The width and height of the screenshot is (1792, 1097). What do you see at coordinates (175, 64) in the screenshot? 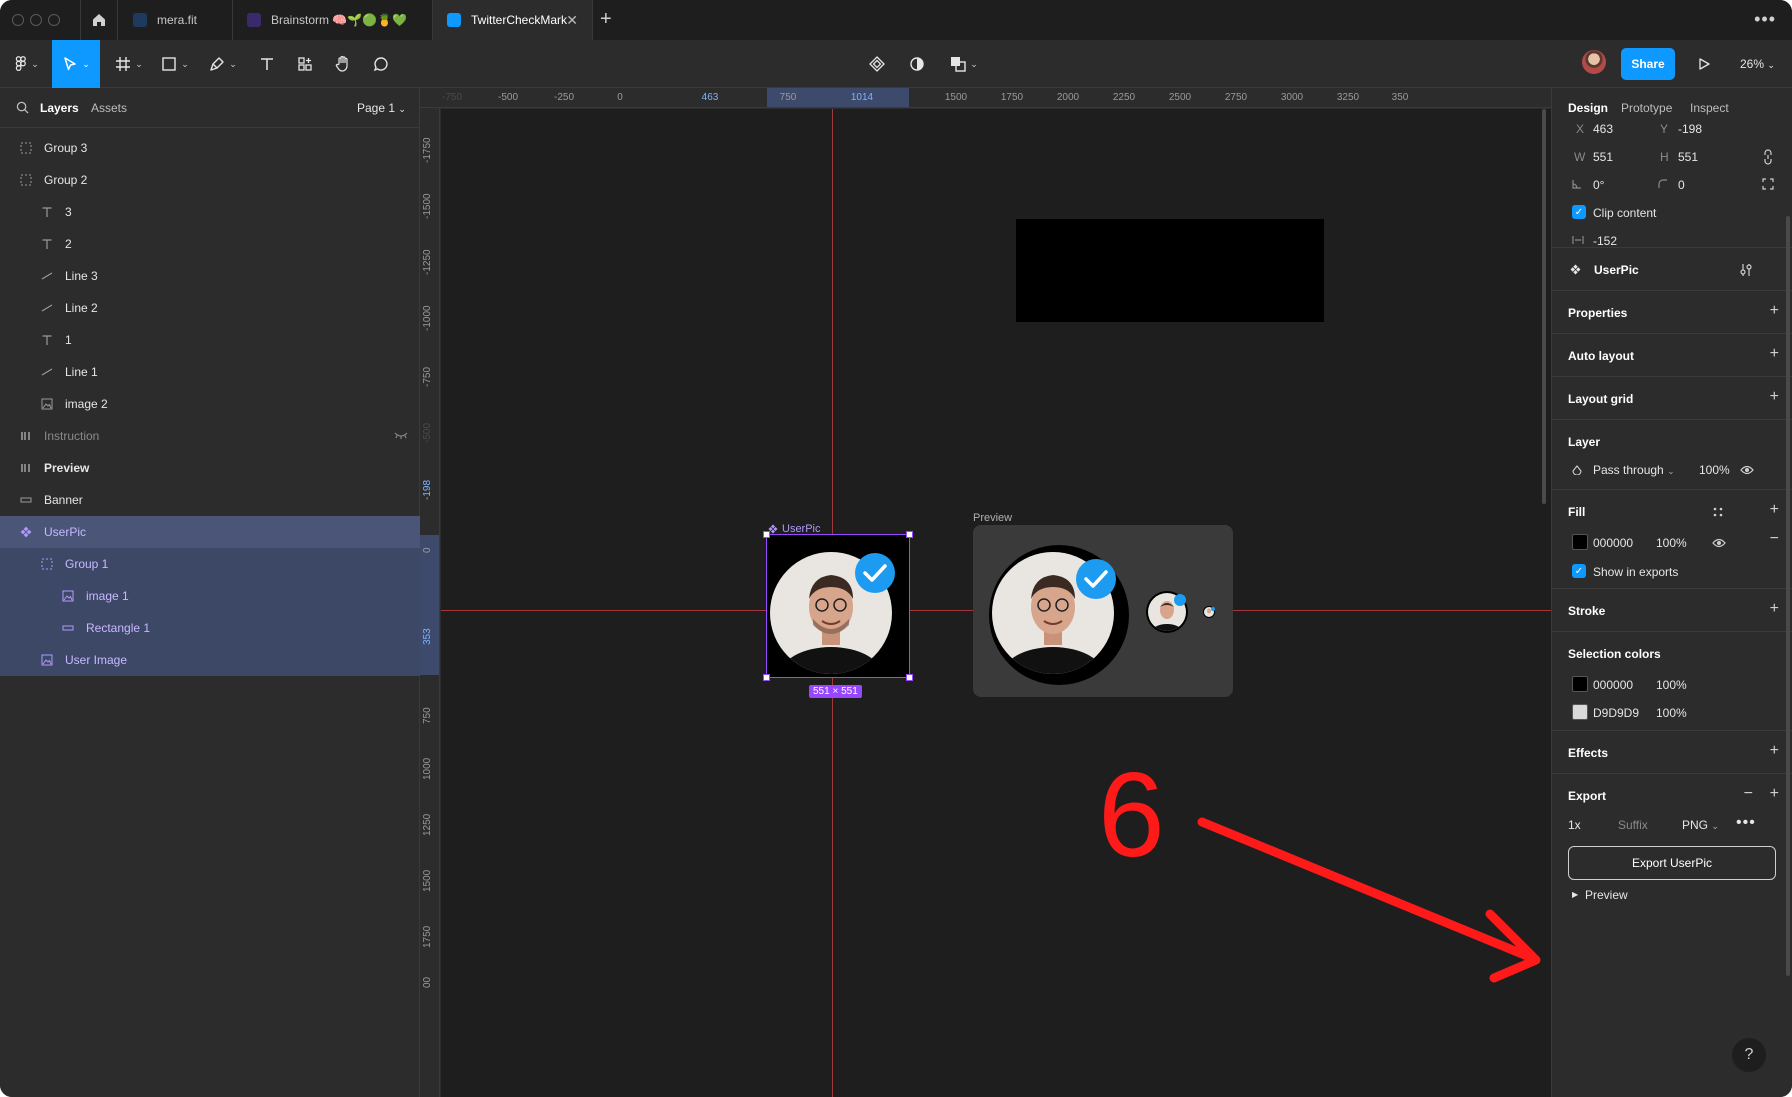
I see `shape-tool-button: ⌄` at bounding box center [175, 64].